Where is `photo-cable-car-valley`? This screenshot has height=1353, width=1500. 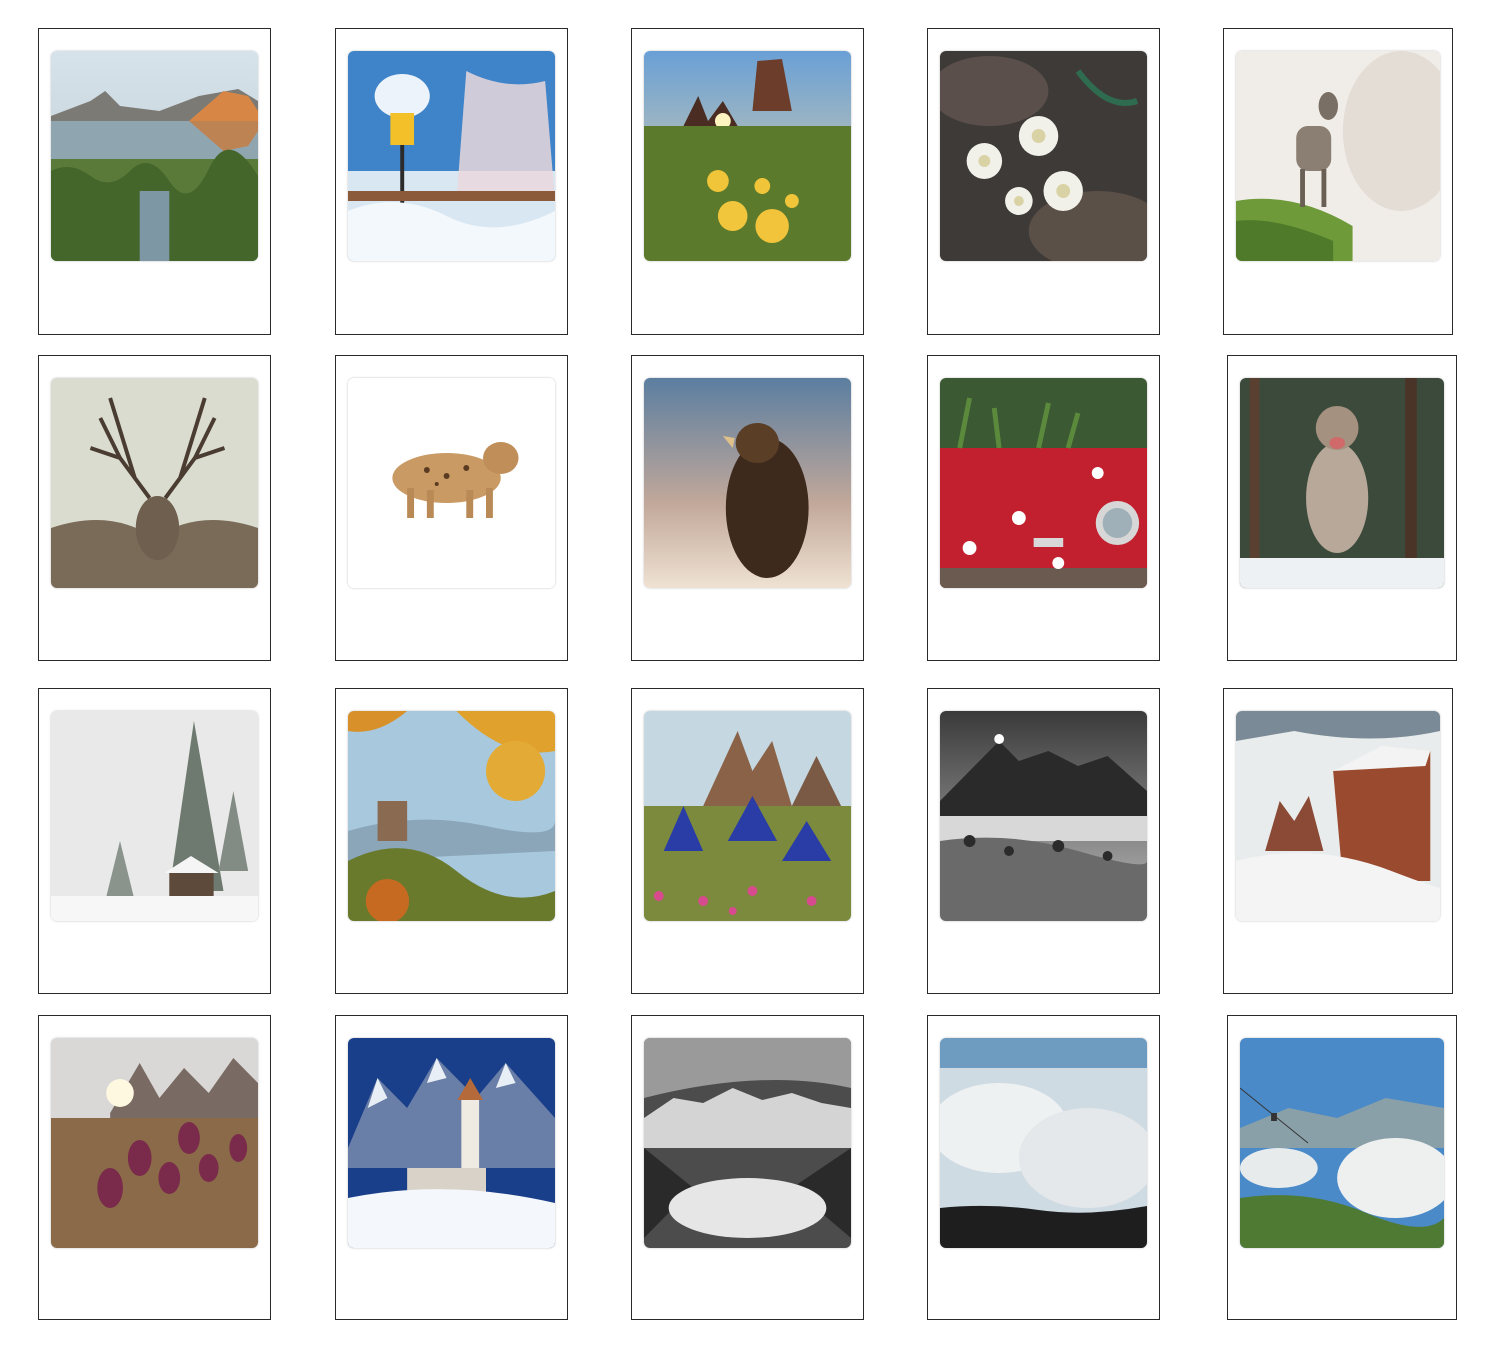
photo-cable-car-valley is located at coordinates (1342, 1143).